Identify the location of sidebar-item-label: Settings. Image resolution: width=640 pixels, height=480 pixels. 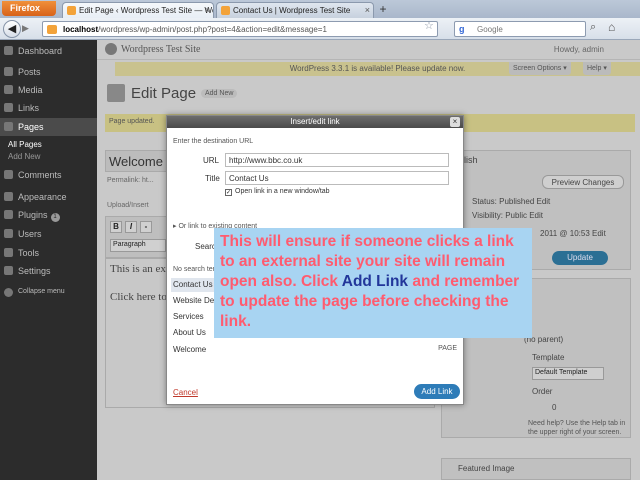
(34, 271).